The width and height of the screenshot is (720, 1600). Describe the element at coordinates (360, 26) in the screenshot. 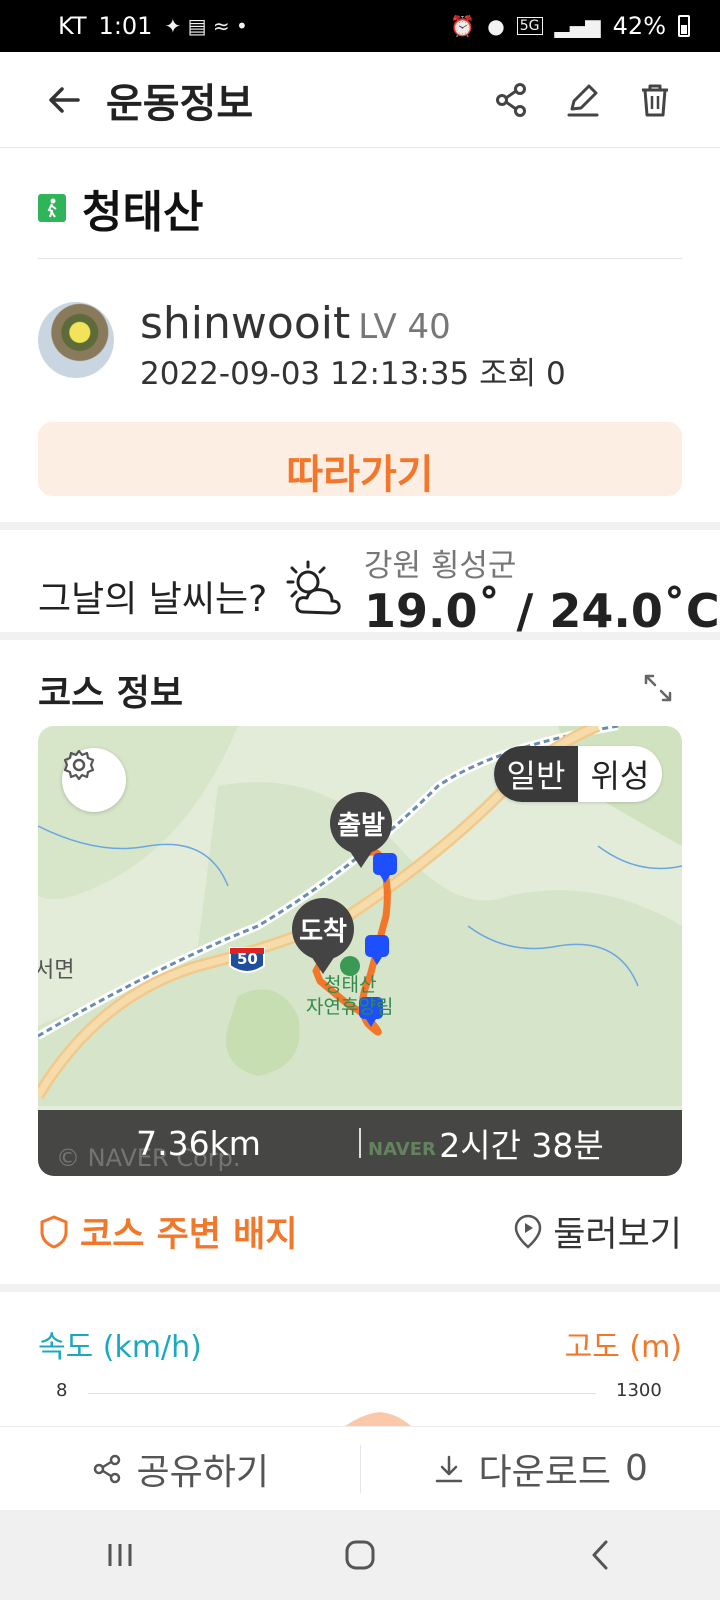

I see `status-bar: KT 1:01 ✦ ▤ ≈ • ⏰ ● 5G ▂▄▆ 42%` at that location.